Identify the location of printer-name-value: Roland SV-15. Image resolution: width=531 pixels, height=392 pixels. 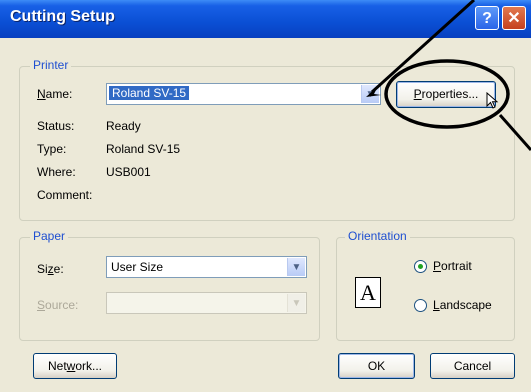
(149, 93).